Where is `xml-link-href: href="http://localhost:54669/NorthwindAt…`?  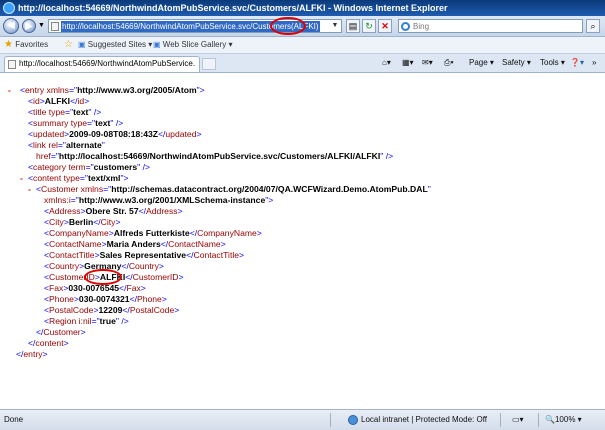
xml-link-href: href="http://localhost:54669/NorthwindAt… is located at coordinates (215, 156).